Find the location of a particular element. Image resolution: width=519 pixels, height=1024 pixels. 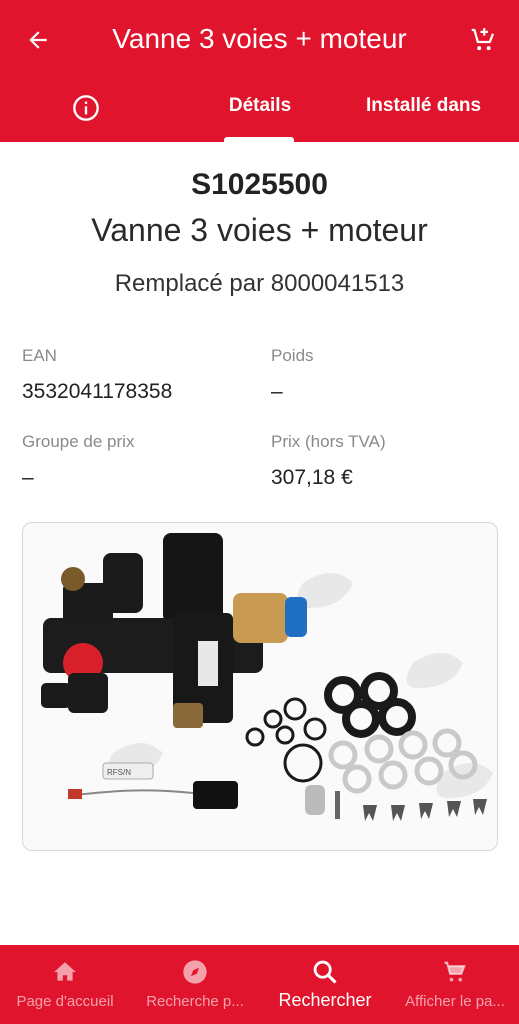

add-to-cart-button is located at coordinates (483, 40).